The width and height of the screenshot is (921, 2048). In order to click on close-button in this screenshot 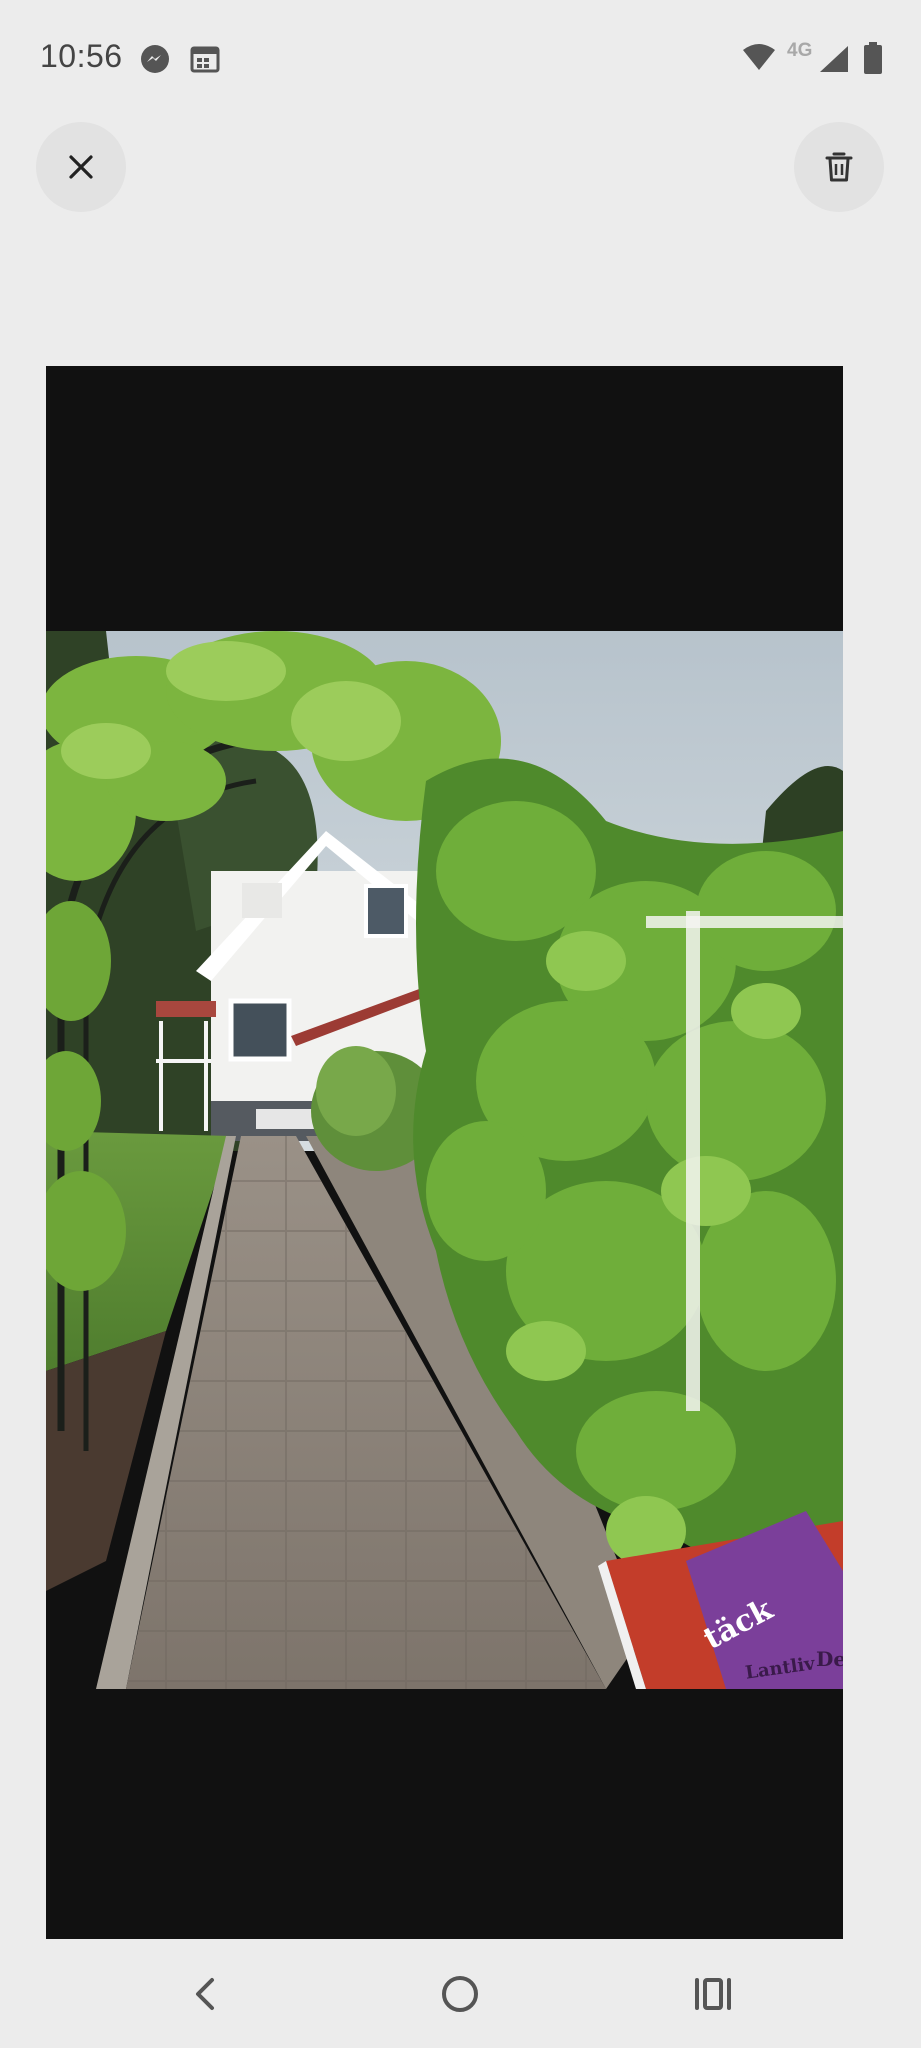, I will do `click(81, 167)`.